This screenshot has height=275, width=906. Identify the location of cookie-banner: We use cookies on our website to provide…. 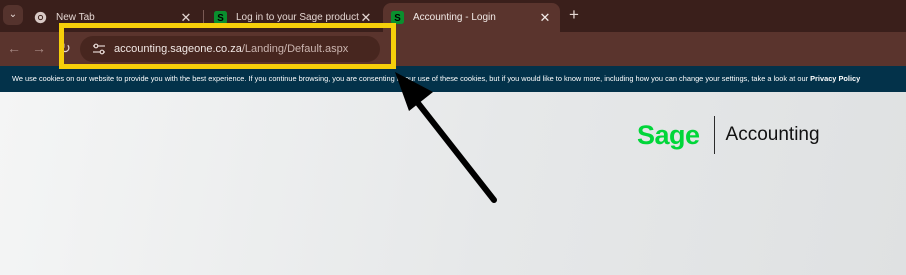
(453, 79).